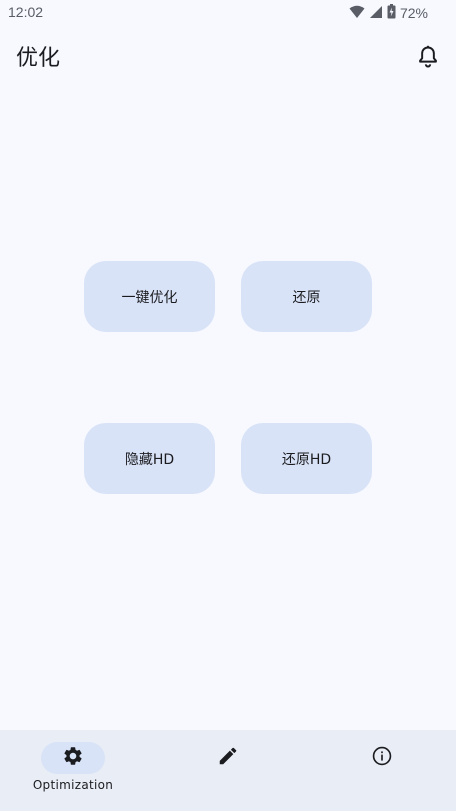  I want to click on status-bar: 12:02 72%, so click(228, 13).